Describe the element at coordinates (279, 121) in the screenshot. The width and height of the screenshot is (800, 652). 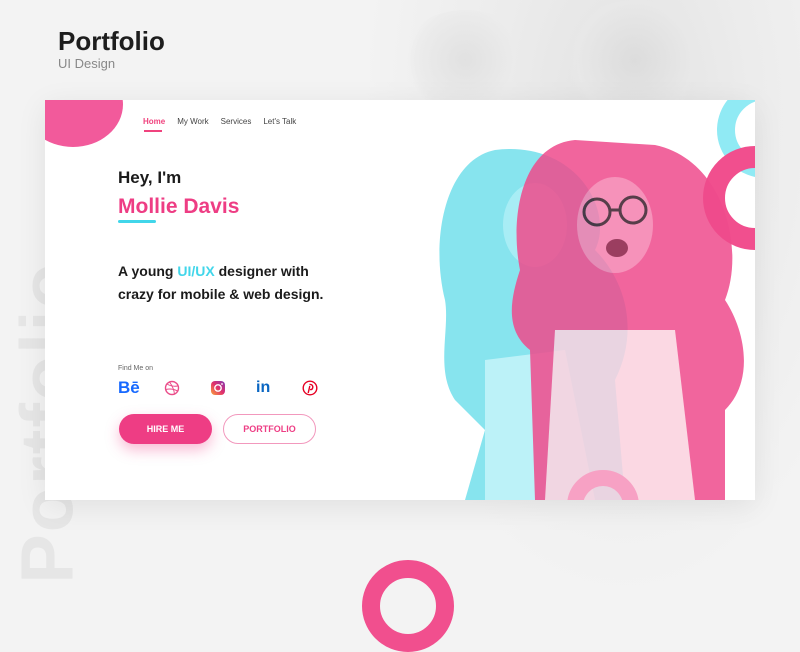
I see `nav-item-lets-talk: Let's Talk` at that location.